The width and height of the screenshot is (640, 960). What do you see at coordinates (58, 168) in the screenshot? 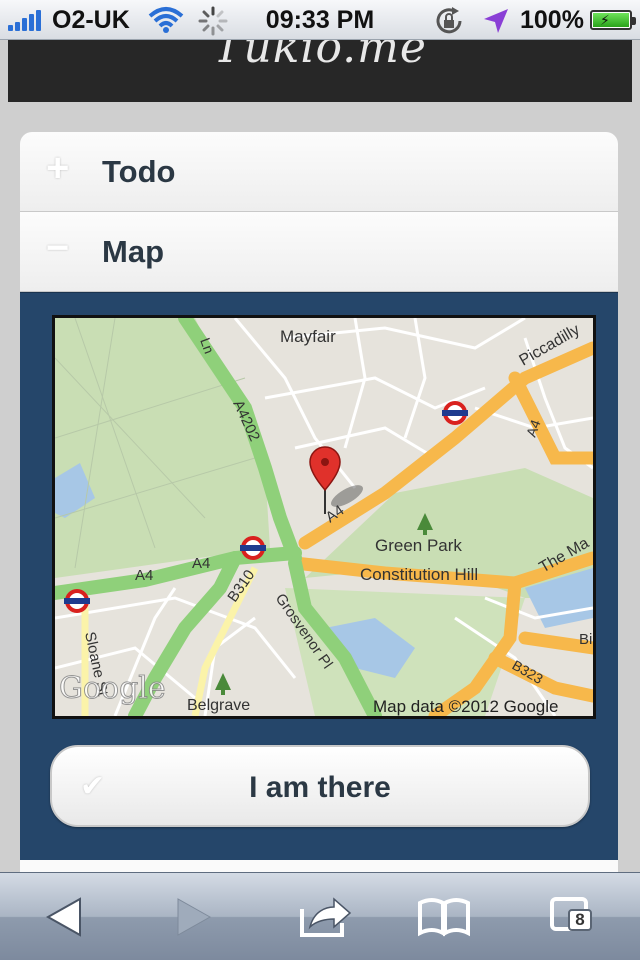
I see `expand-icon: +` at bounding box center [58, 168].